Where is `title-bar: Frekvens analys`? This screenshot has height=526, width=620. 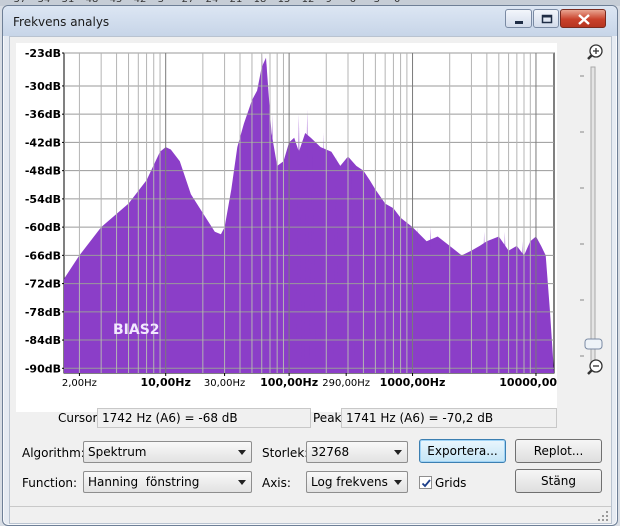 title-bar: Frekvens analys is located at coordinates (310, 21).